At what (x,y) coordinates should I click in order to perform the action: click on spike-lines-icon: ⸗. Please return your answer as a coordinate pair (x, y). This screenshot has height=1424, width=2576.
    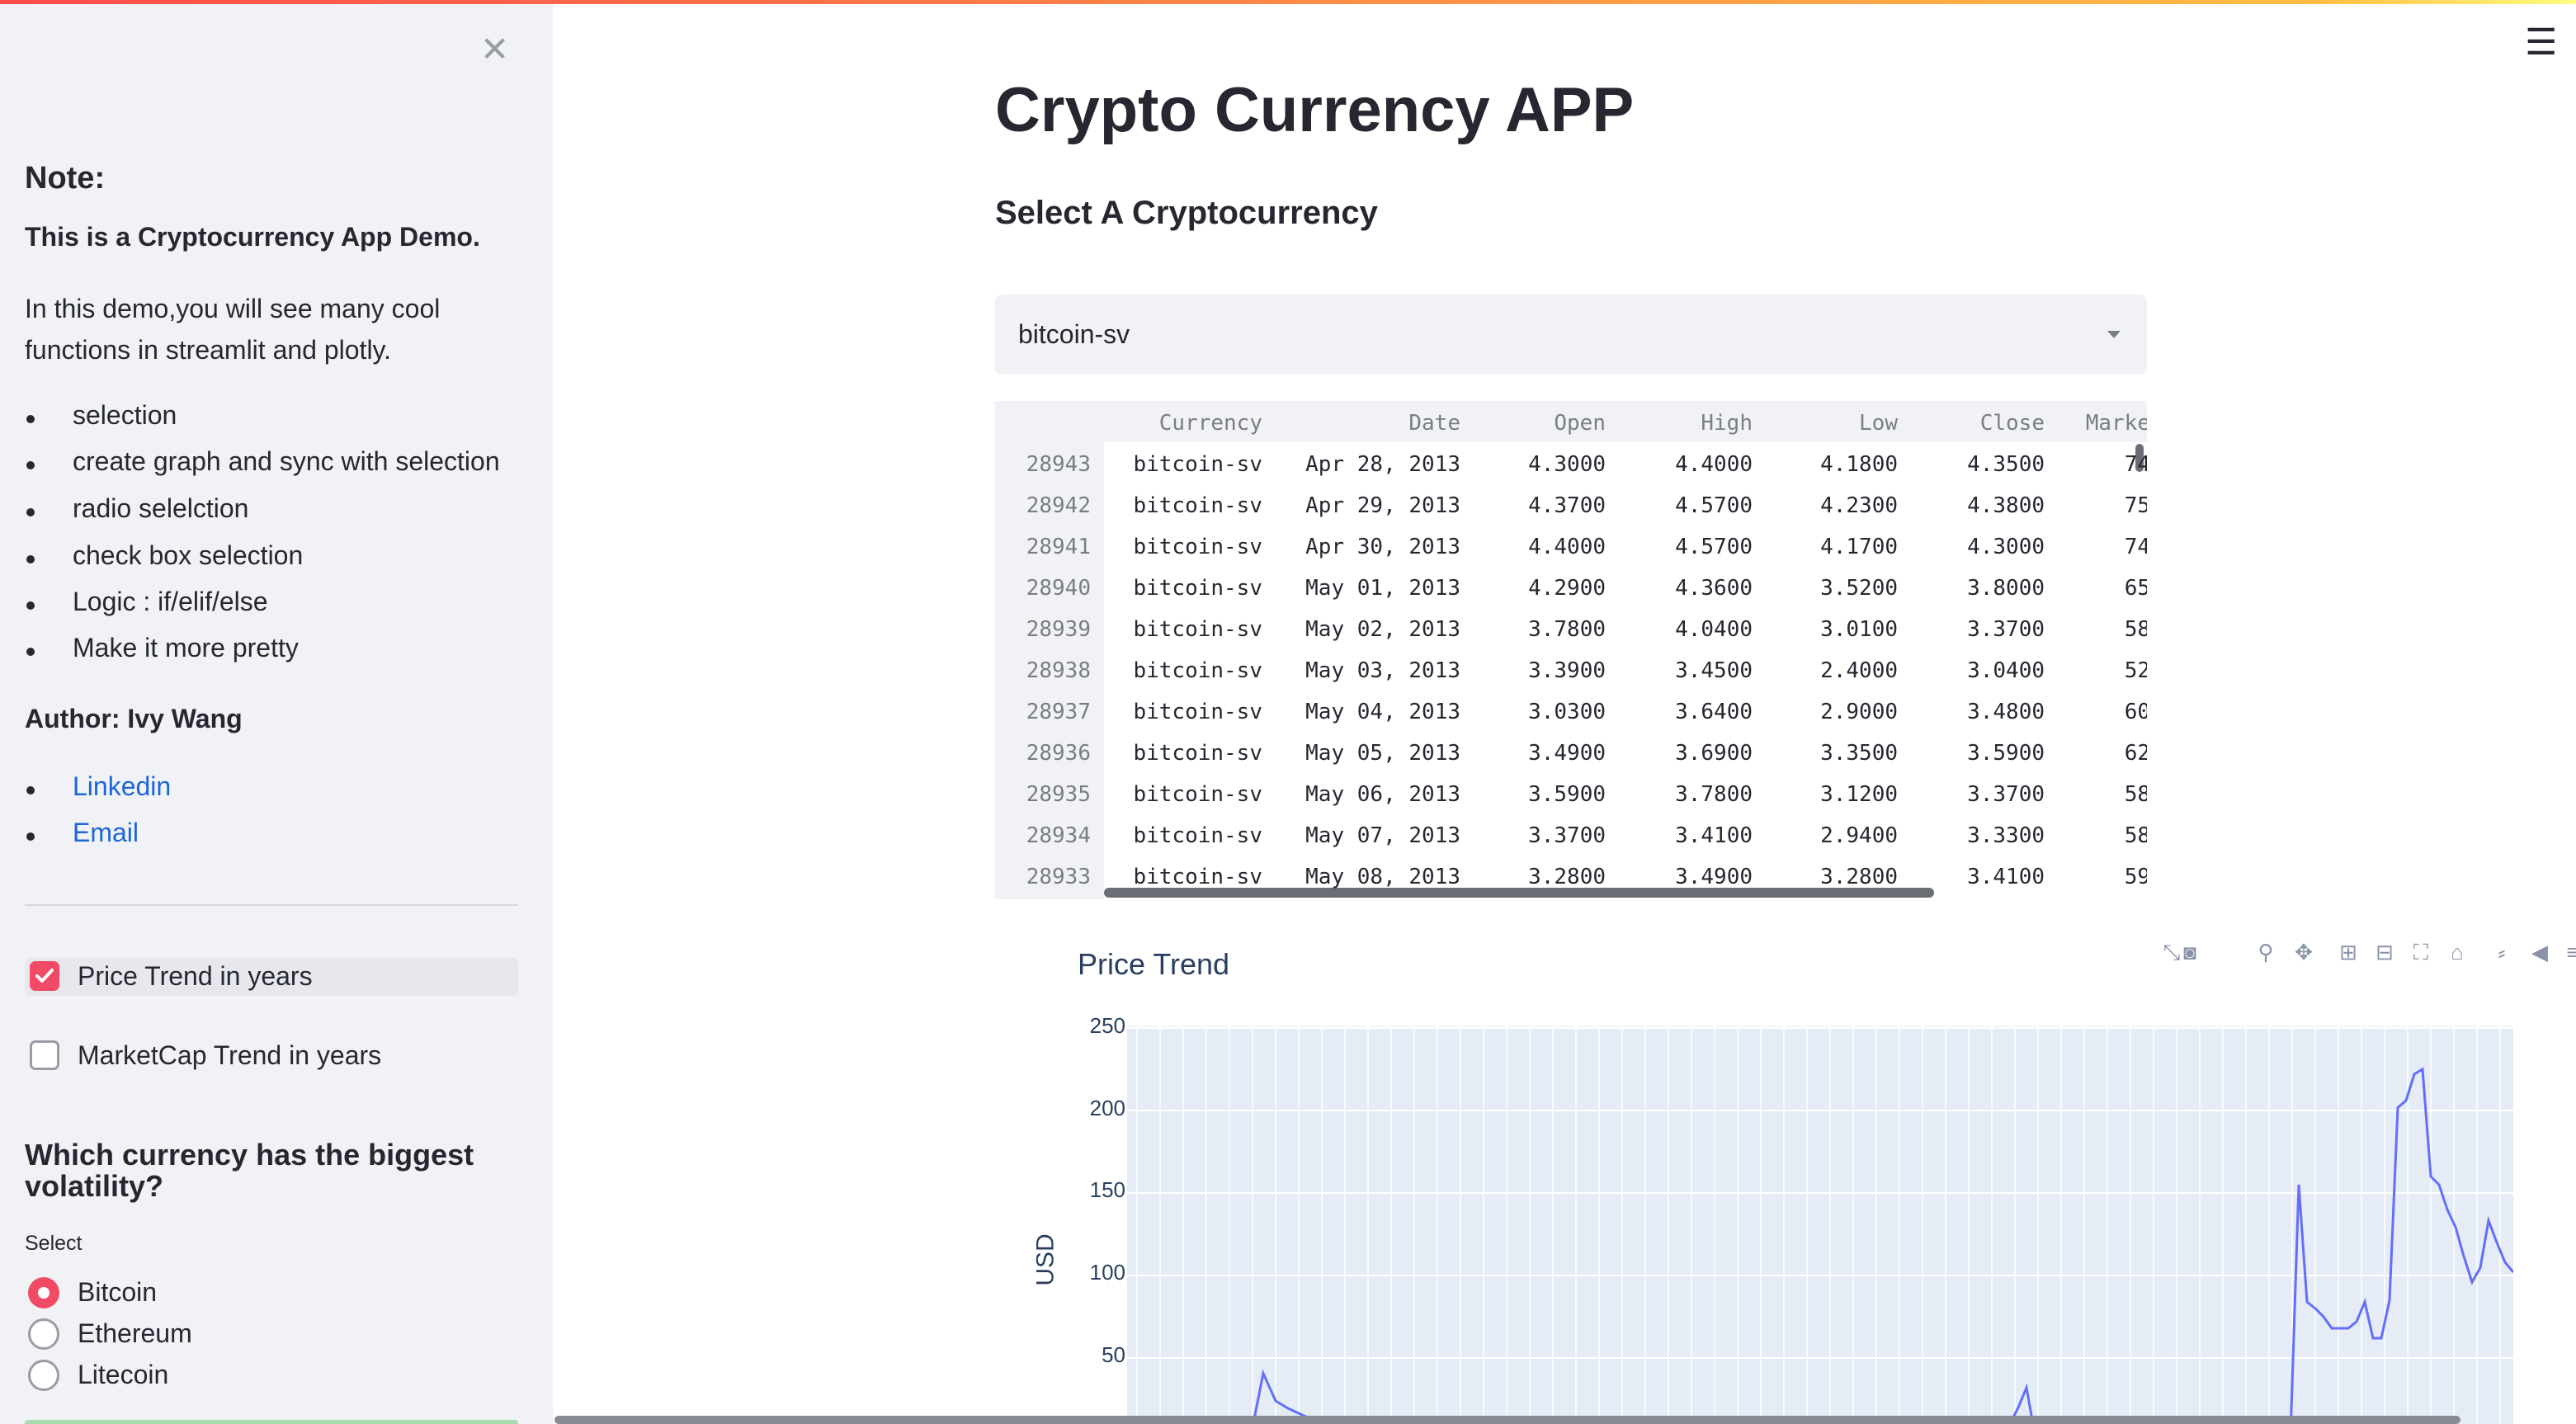
    Looking at the image, I should click on (2501, 952).